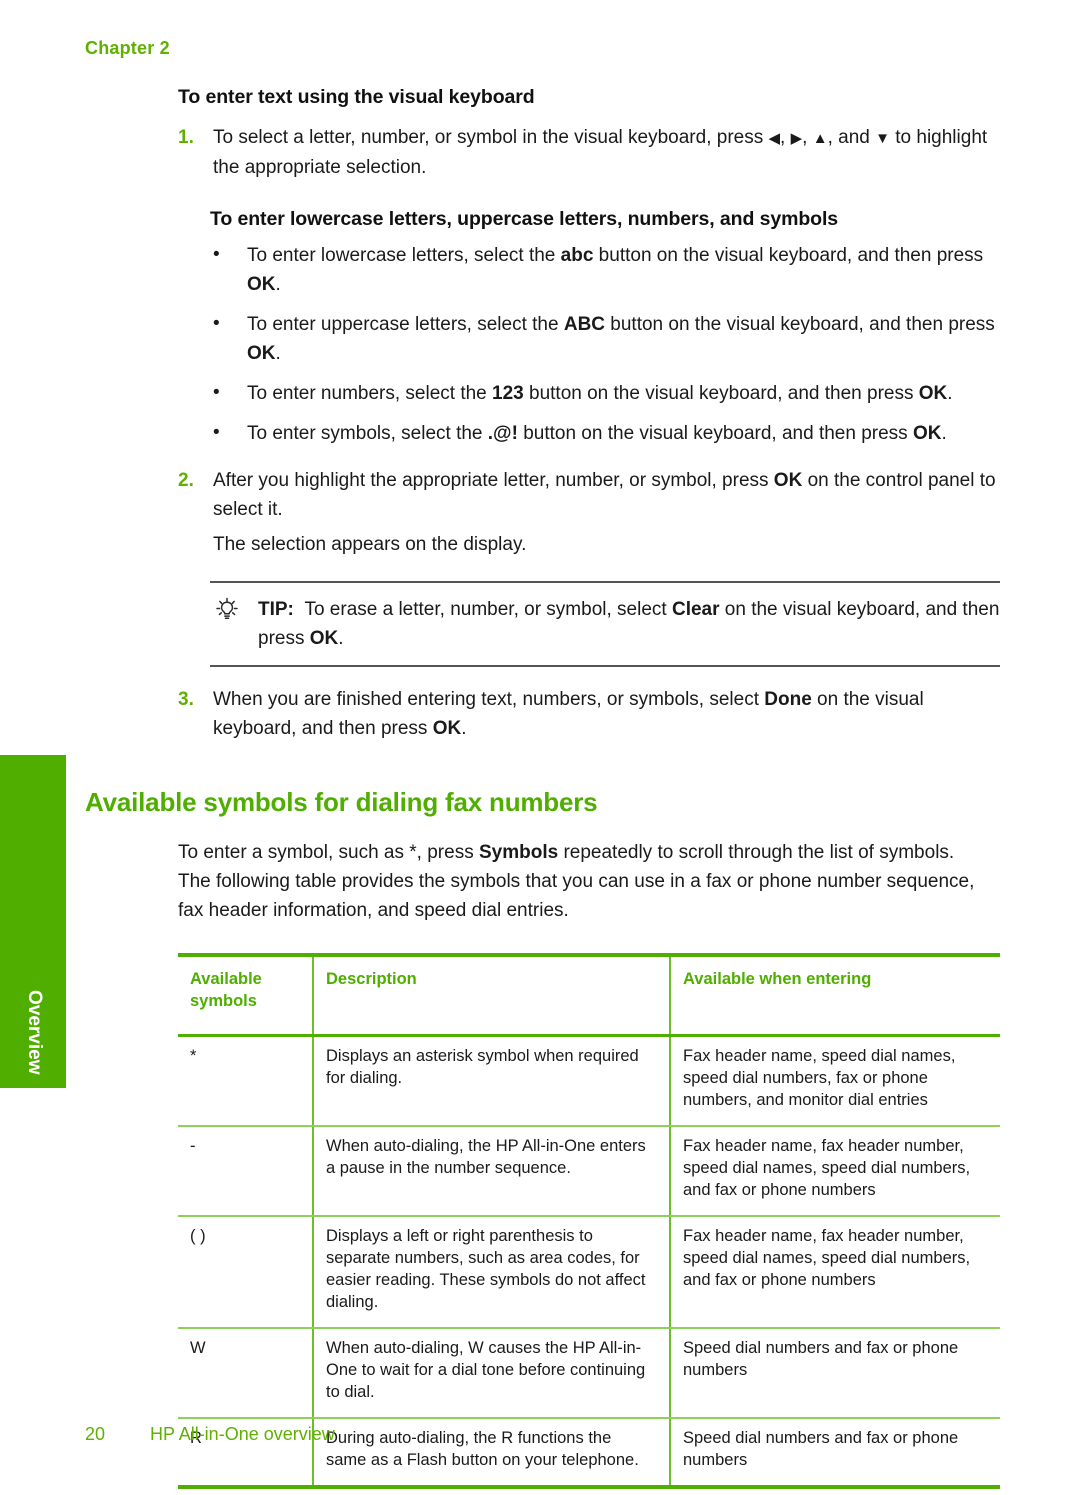 The height and width of the screenshot is (1495, 1080). I want to click on arrow-left-icon: ◀, so click(774, 138).